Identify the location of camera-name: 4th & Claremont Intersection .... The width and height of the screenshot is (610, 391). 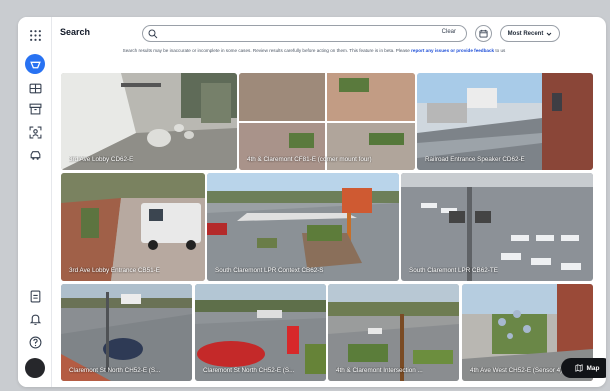
(379, 370).